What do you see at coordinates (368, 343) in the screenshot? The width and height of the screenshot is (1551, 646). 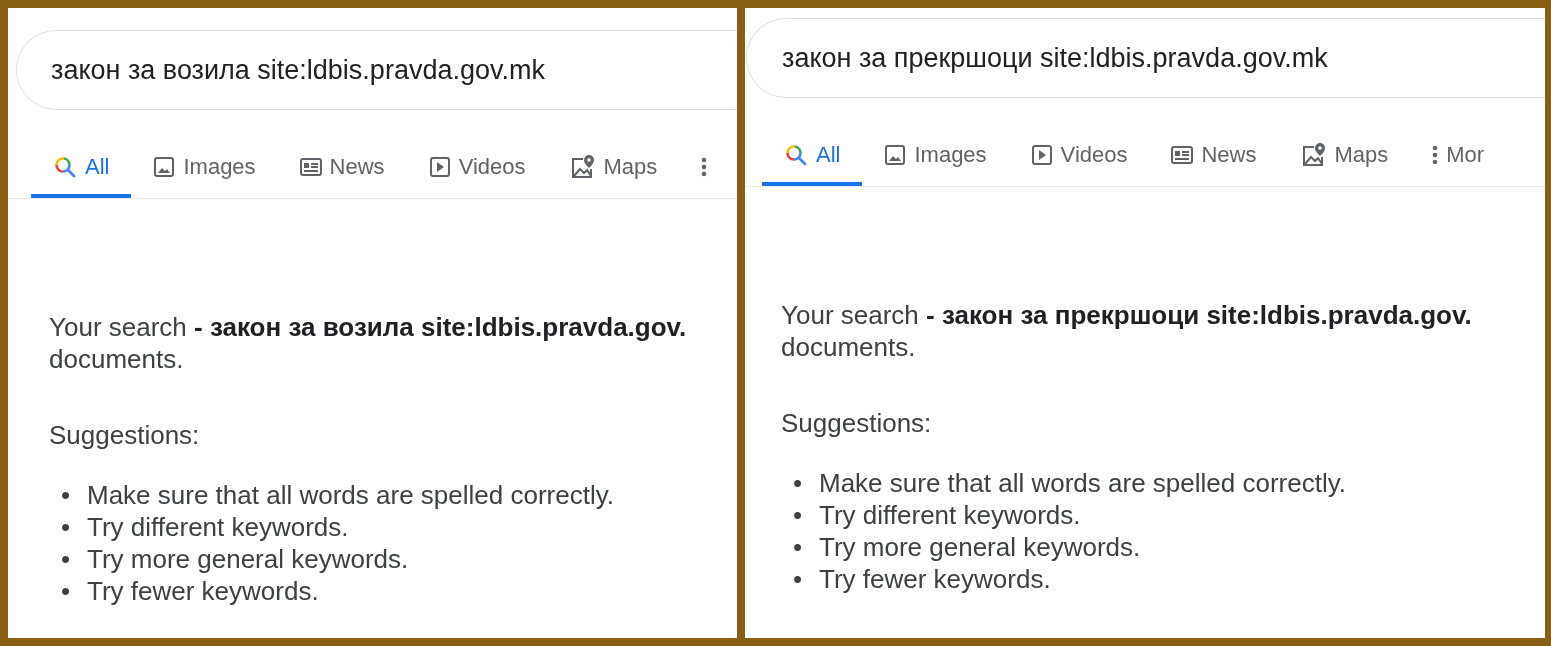 I see `no-results-message: Your search - закон за возила site:ldbis.pravda.gov. documents.` at bounding box center [368, 343].